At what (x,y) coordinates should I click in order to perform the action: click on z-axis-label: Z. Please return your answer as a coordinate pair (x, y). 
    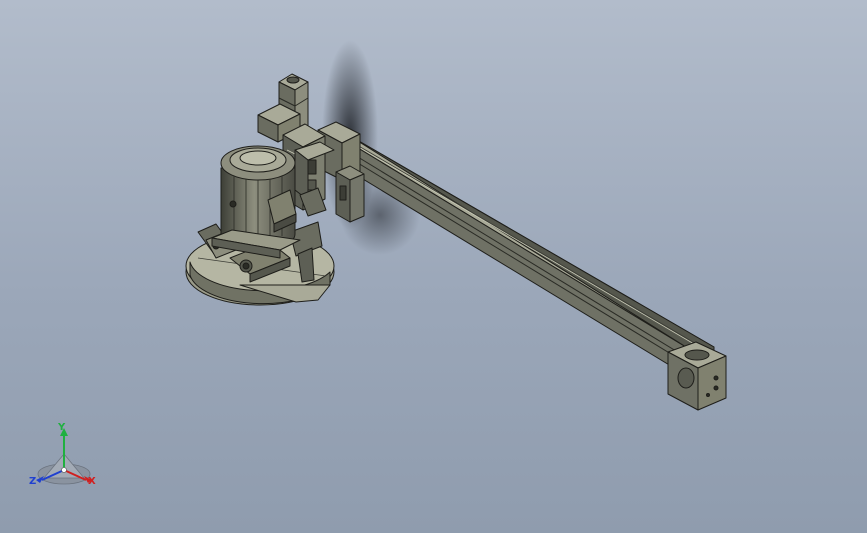
    Looking at the image, I should click on (33, 481).